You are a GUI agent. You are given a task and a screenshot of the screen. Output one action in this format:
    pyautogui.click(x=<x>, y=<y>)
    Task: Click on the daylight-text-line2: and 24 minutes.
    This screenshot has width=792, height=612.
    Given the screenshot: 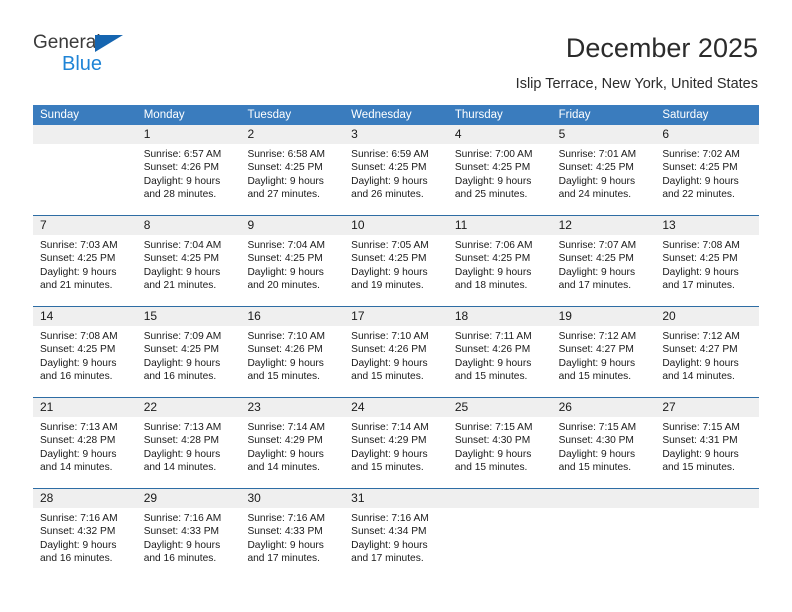 What is the action you would take?
    pyautogui.click(x=595, y=194)
    